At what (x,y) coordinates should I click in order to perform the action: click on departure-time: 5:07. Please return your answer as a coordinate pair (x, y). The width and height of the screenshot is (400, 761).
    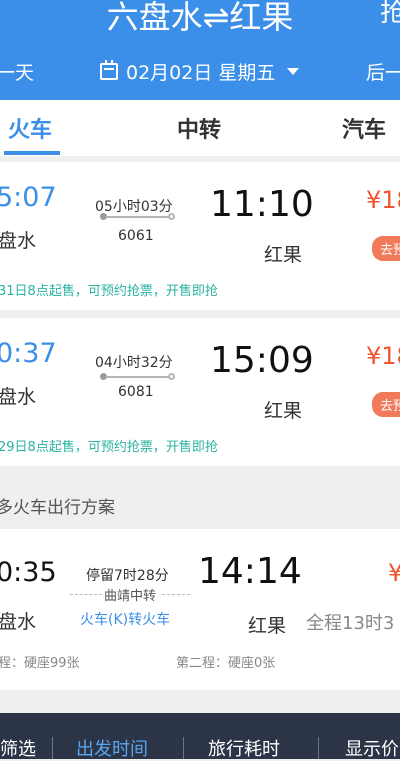
    Looking at the image, I should click on (28, 197).